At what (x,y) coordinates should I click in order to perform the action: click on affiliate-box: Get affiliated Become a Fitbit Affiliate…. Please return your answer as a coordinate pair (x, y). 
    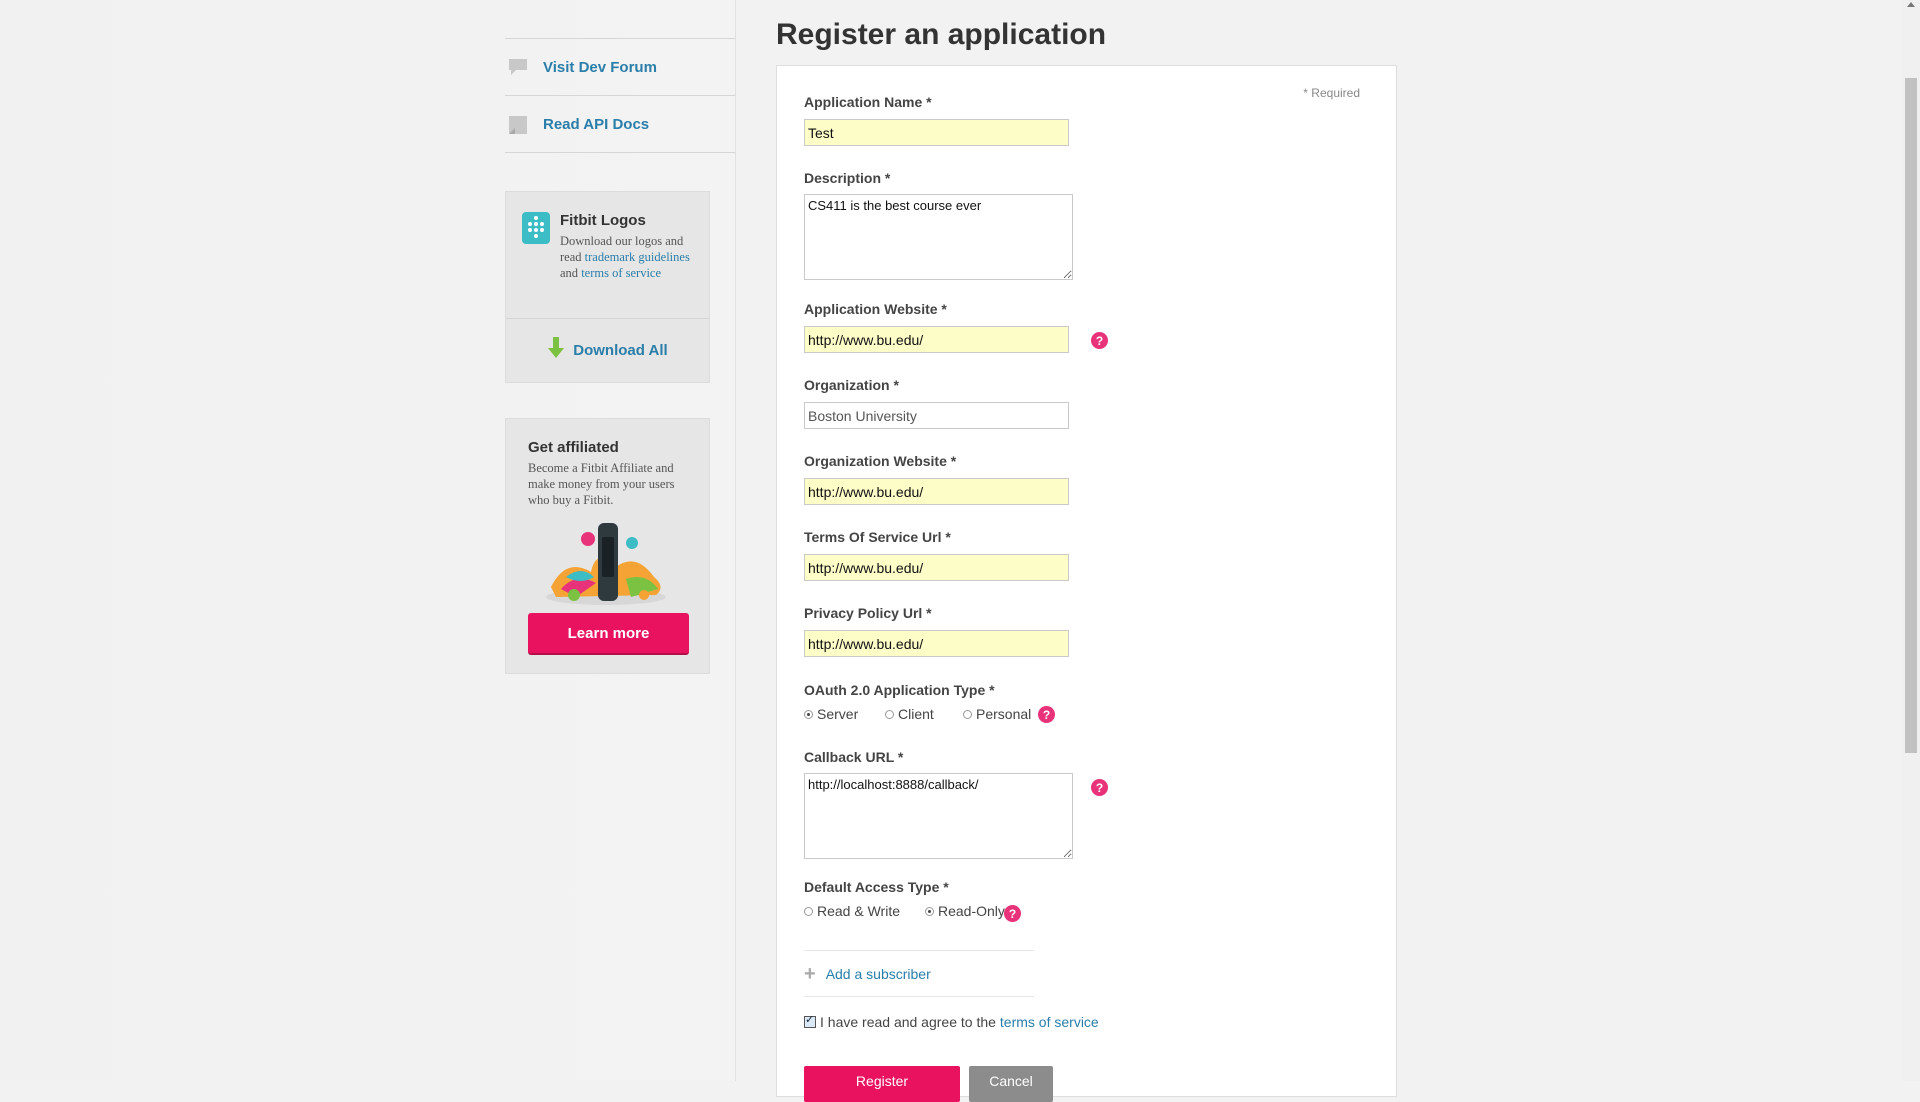
    Looking at the image, I should click on (607, 546).